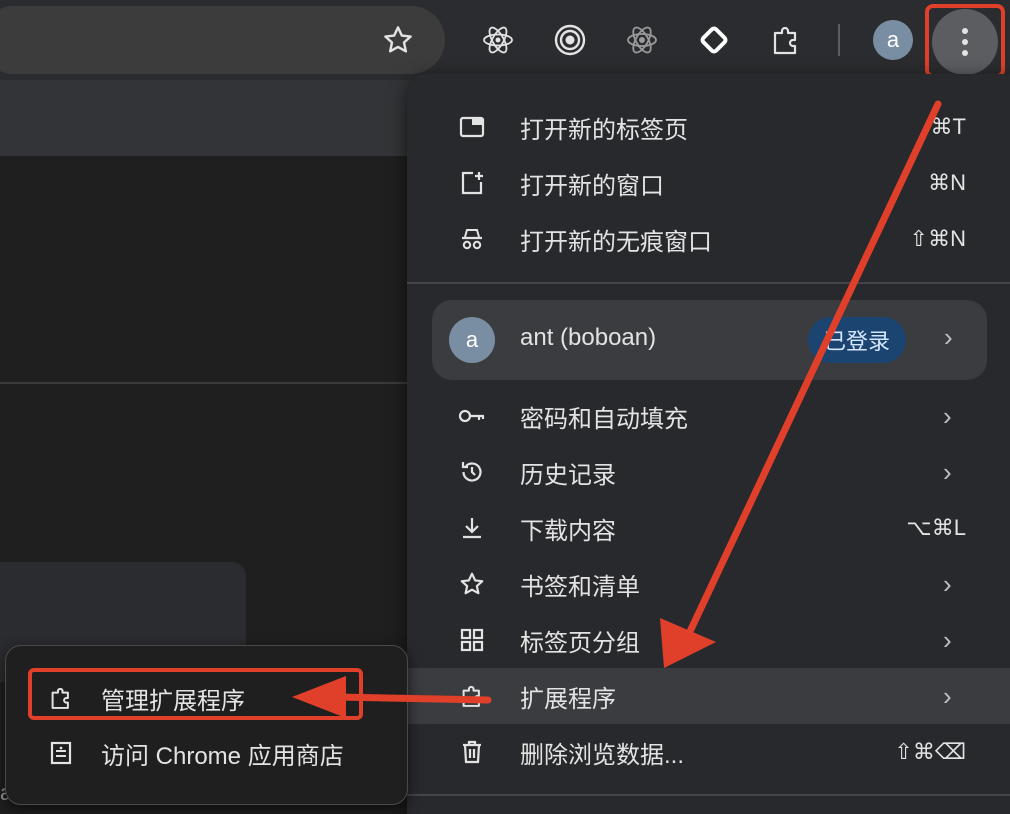  What do you see at coordinates (642, 40) in the screenshot?
I see `atom-icon` at bounding box center [642, 40].